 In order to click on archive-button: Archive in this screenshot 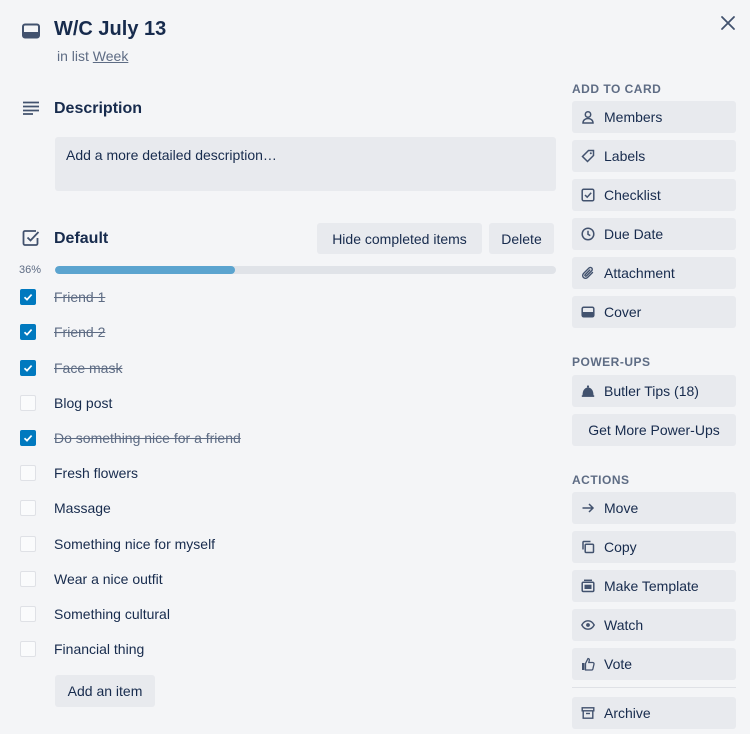, I will do `click(654, 713)`.